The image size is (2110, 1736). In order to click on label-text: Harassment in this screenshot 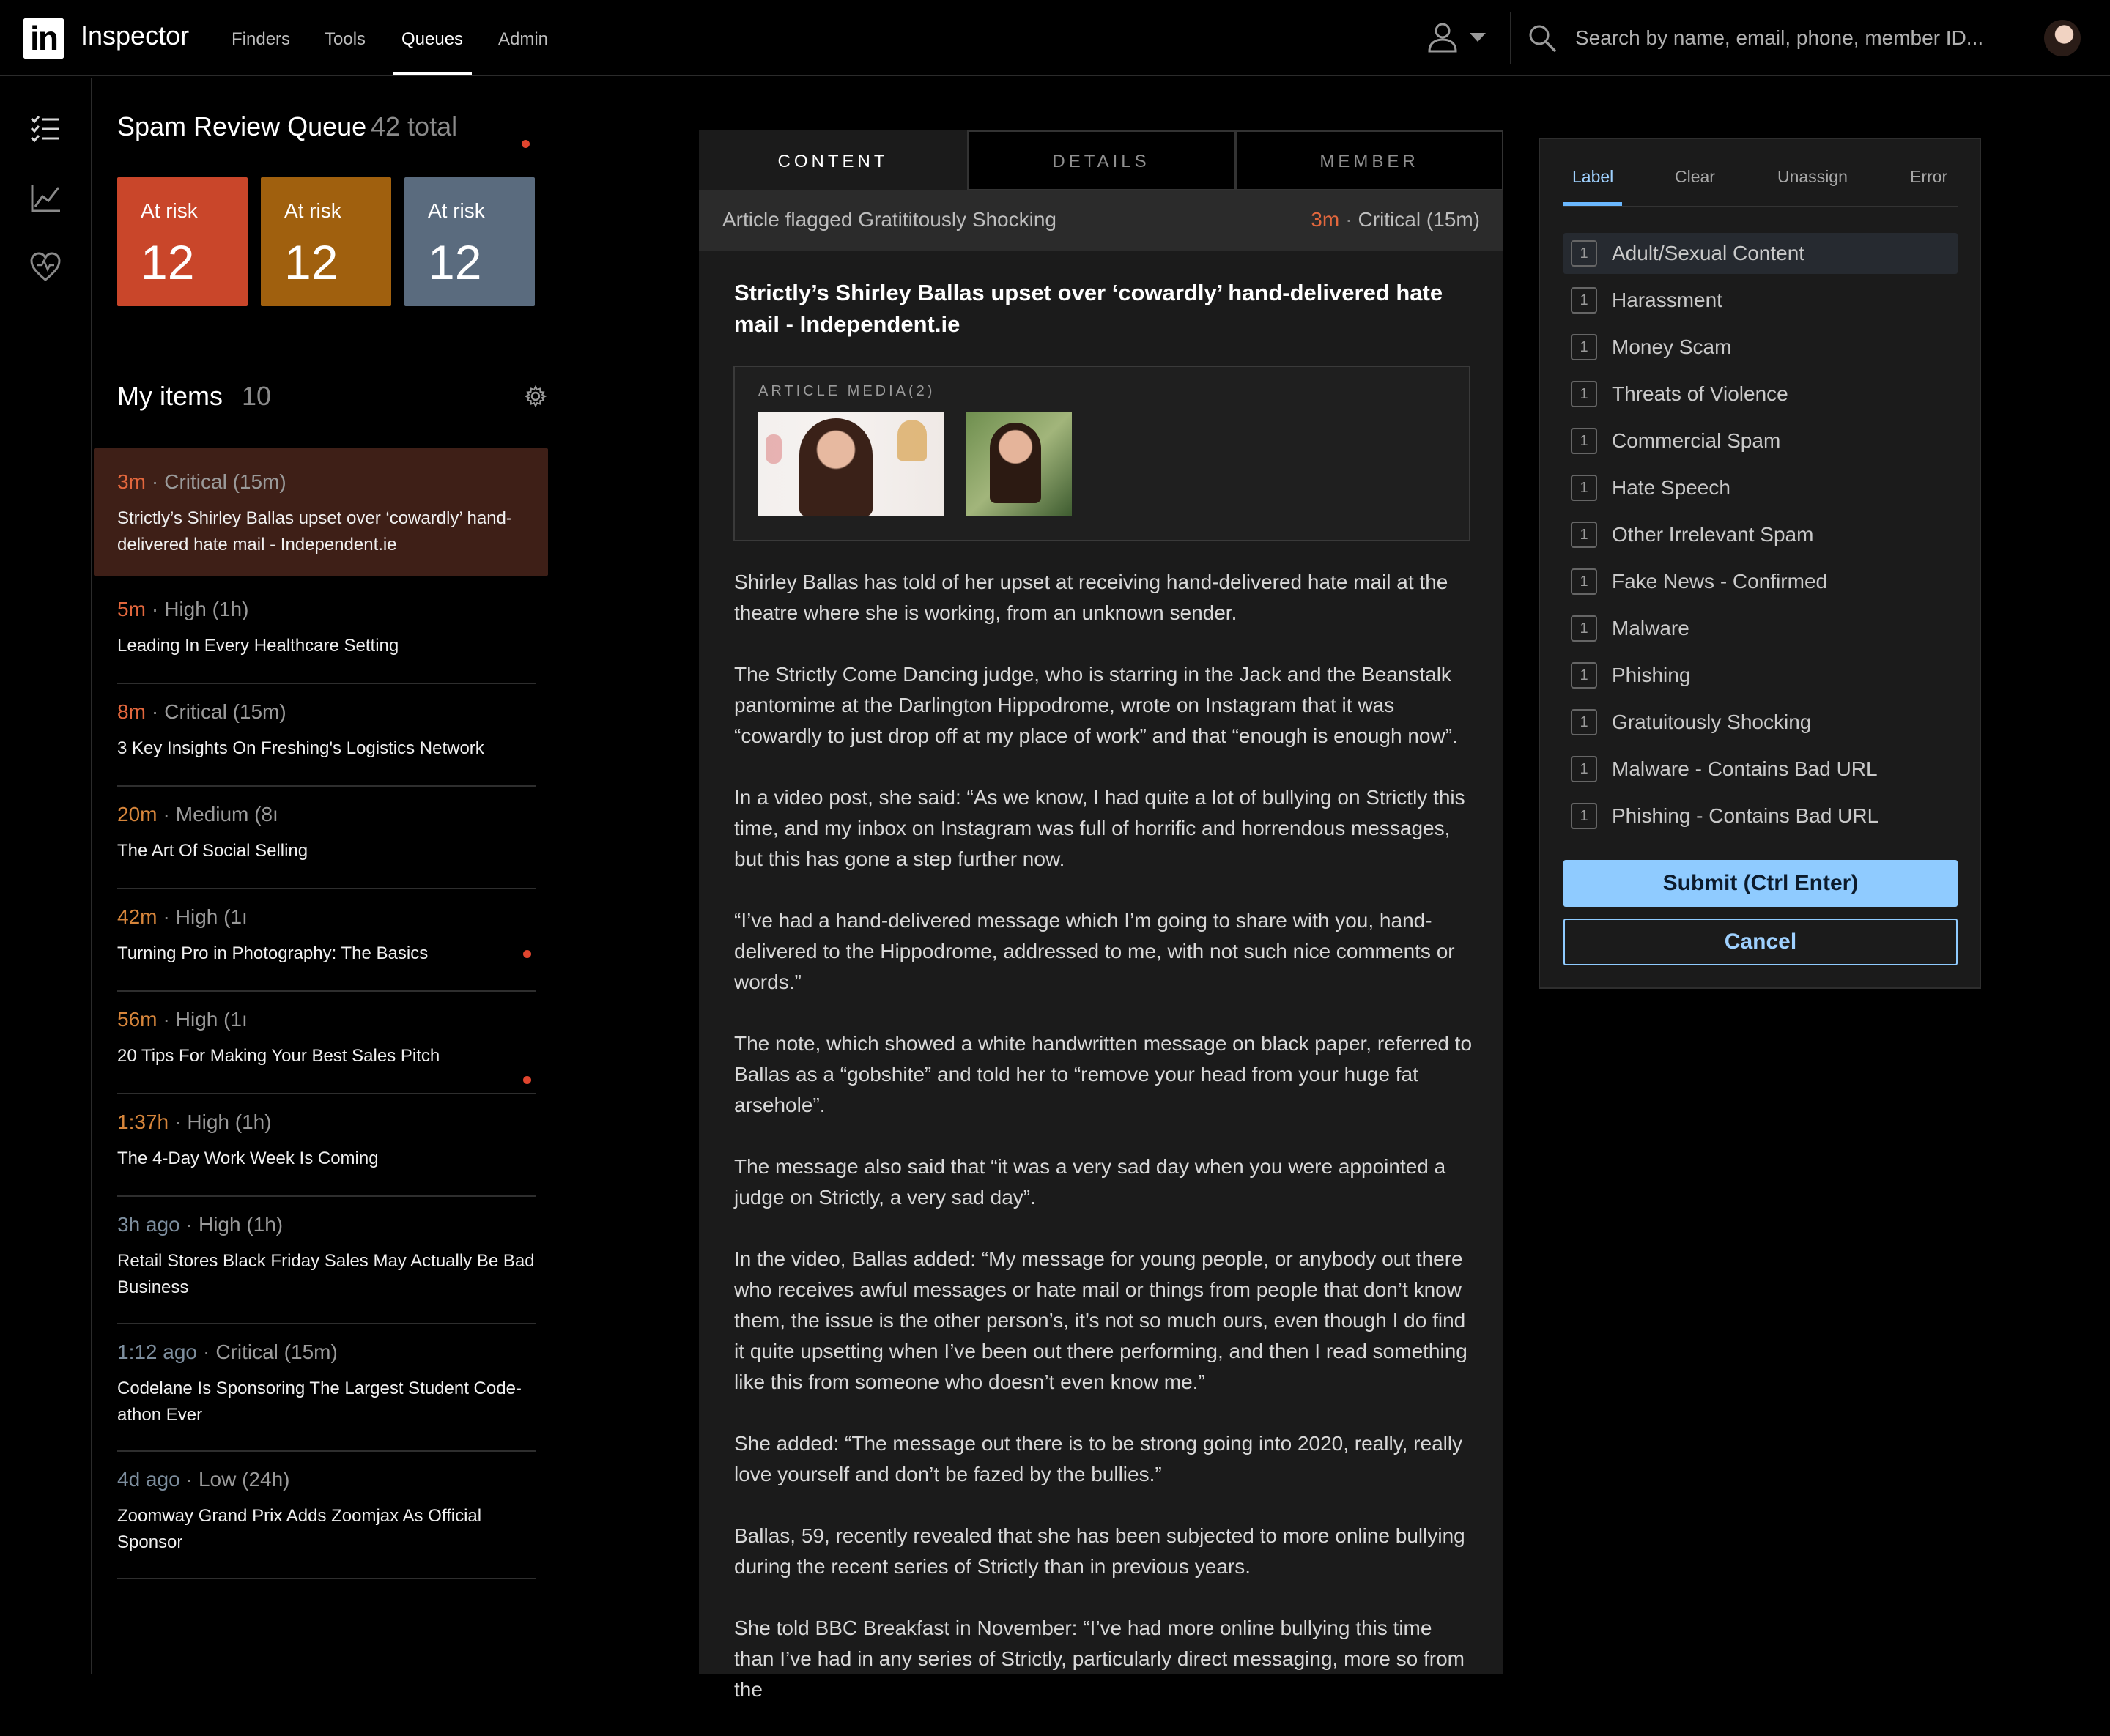, I will do `click(1667, 300)`.